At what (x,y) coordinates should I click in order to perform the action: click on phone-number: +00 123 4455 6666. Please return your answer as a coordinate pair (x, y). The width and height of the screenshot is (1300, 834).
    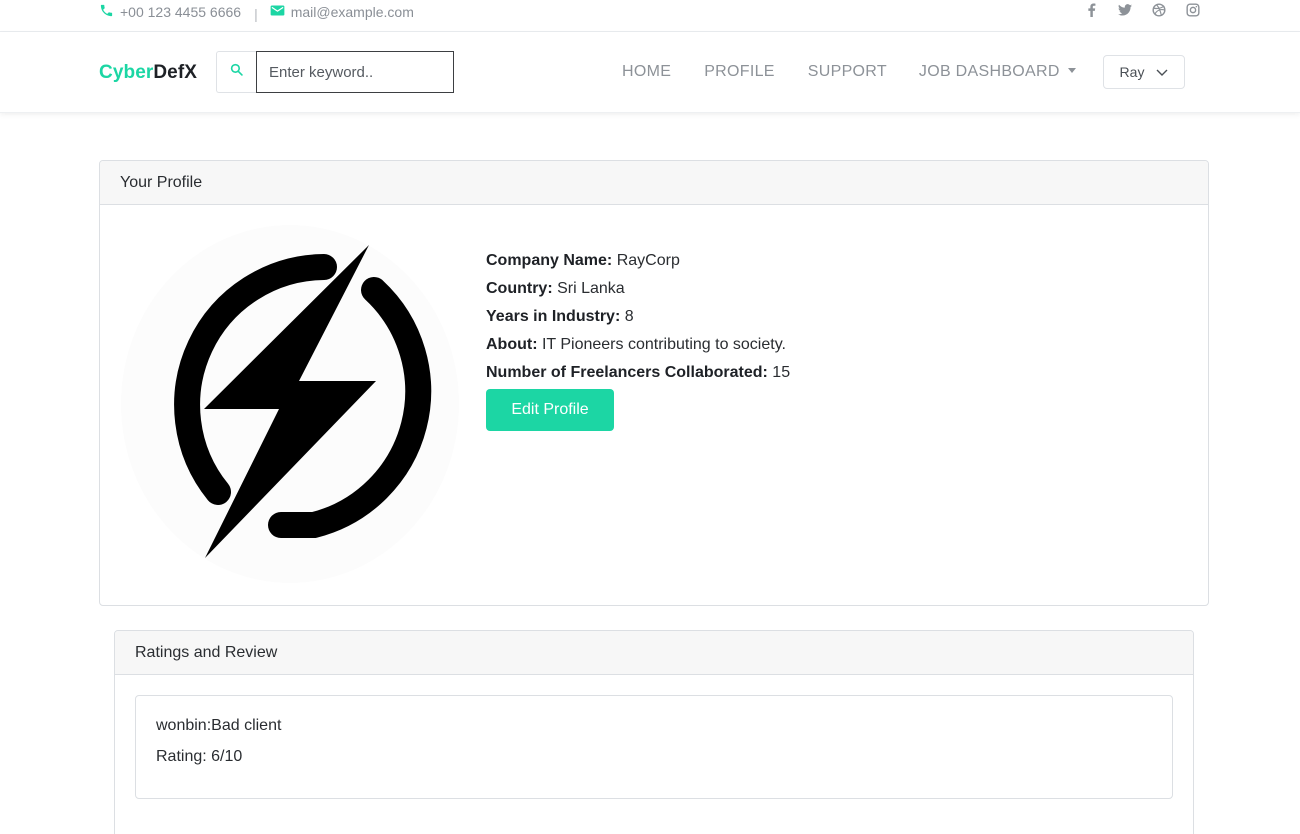
    Looking at the image, I should click on (181, 12).